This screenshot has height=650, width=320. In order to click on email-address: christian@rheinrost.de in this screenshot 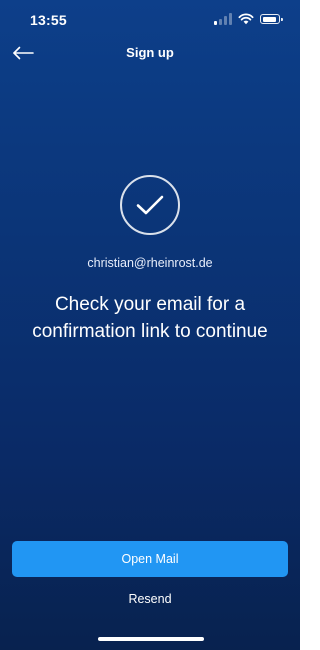, I will do `click(150, 263)`.